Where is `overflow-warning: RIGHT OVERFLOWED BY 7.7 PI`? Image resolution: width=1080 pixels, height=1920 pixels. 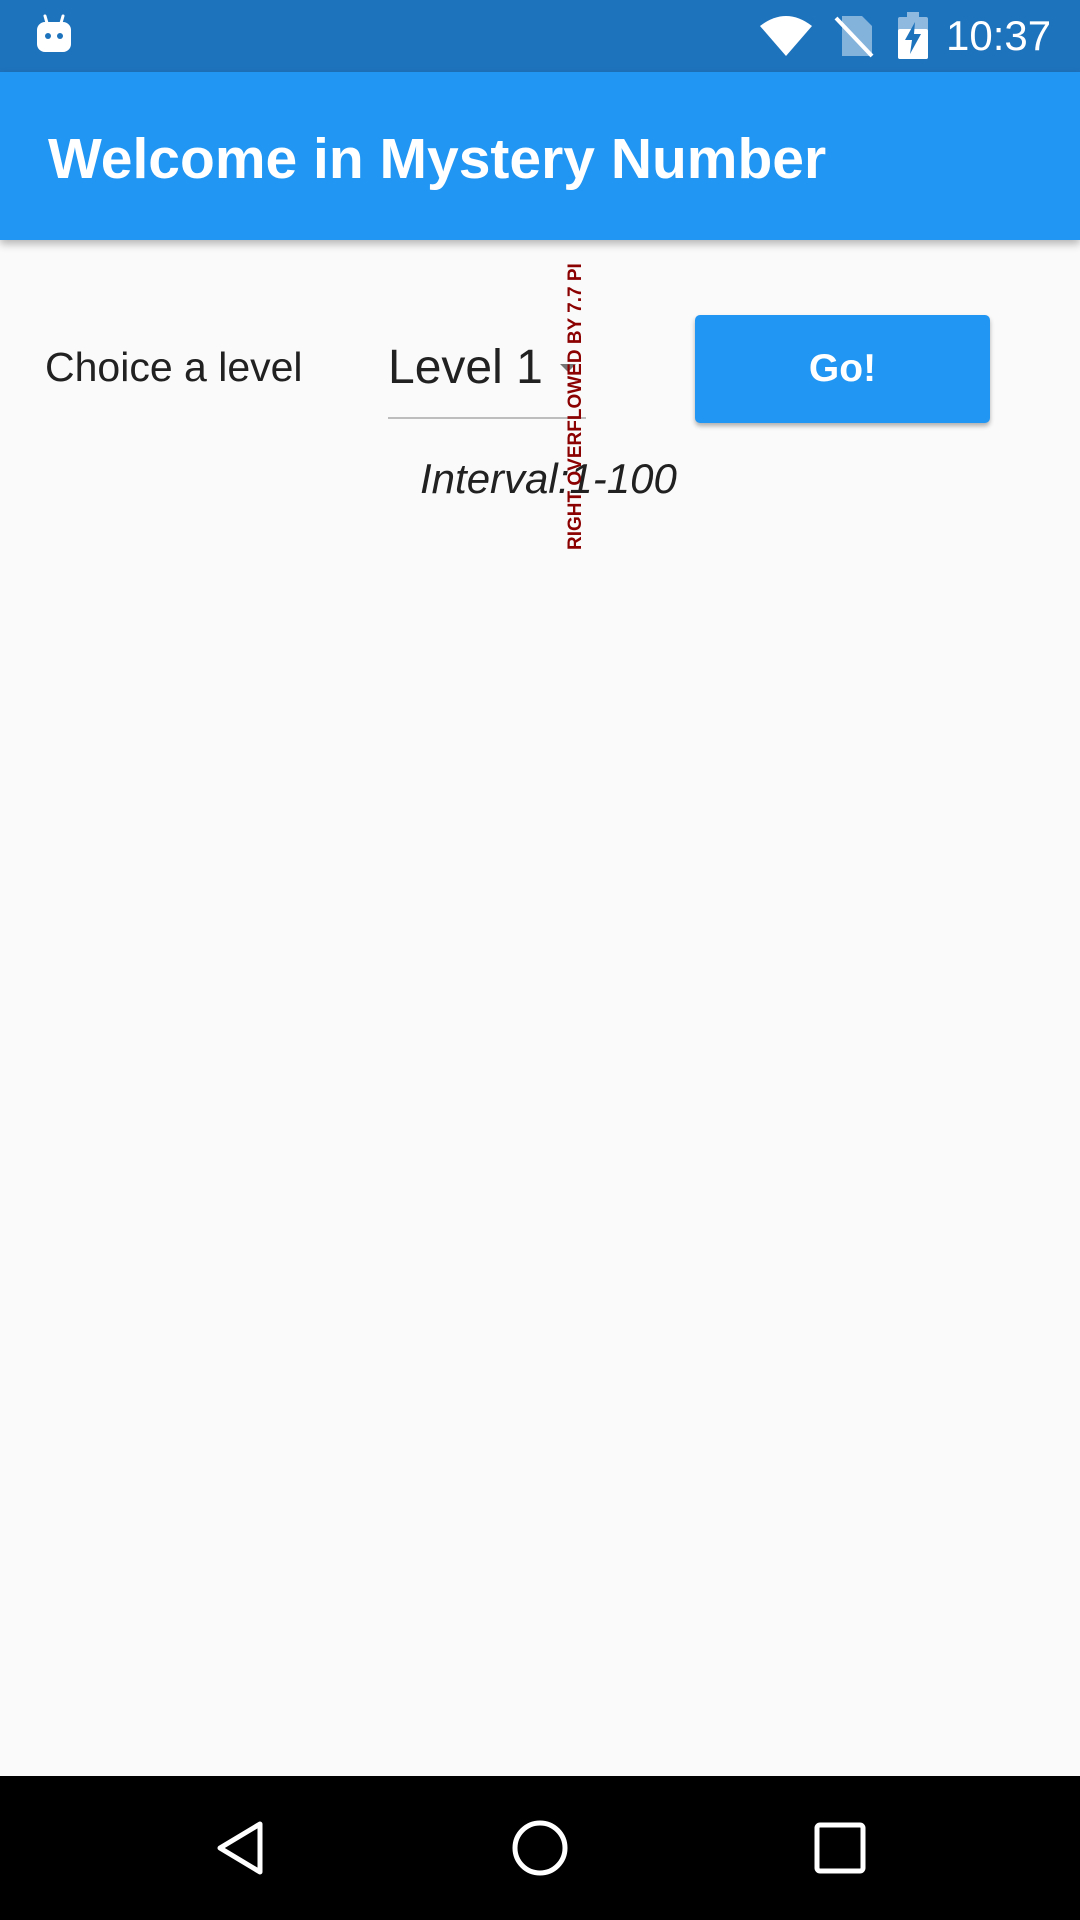 overflow-warning: RIGHT OVERFLOWED BY 7.7 PI is located at coordinates (576, 406).